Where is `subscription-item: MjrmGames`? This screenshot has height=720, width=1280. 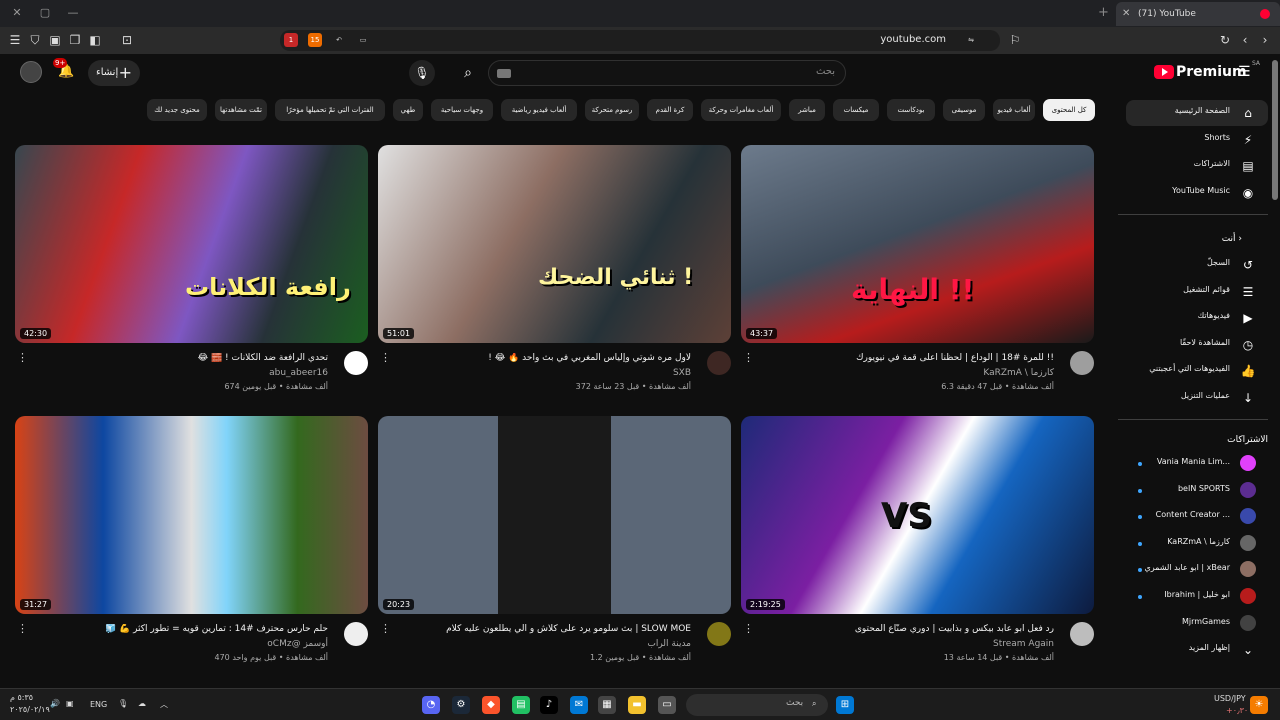 subscription-item: MjrmGames is located at coordinates (1197, 624).